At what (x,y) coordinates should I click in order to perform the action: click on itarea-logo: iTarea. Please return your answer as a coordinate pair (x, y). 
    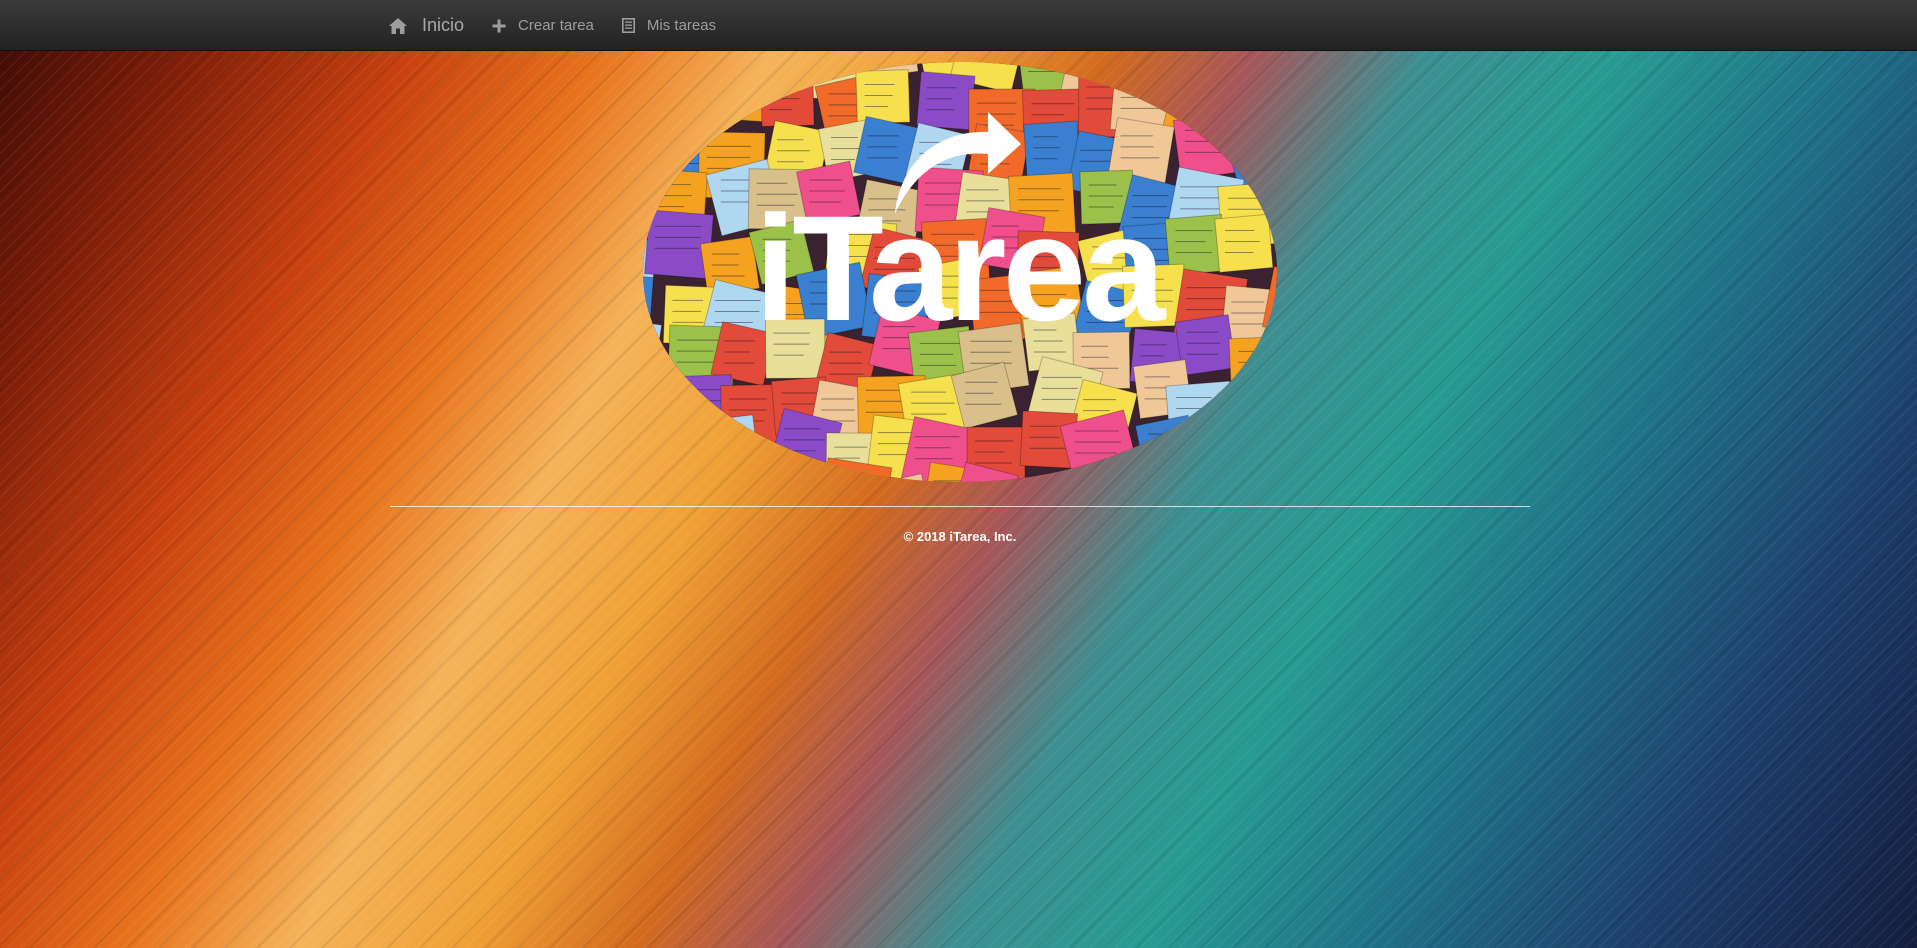
    Looking at the image, I should click on (960, 272).